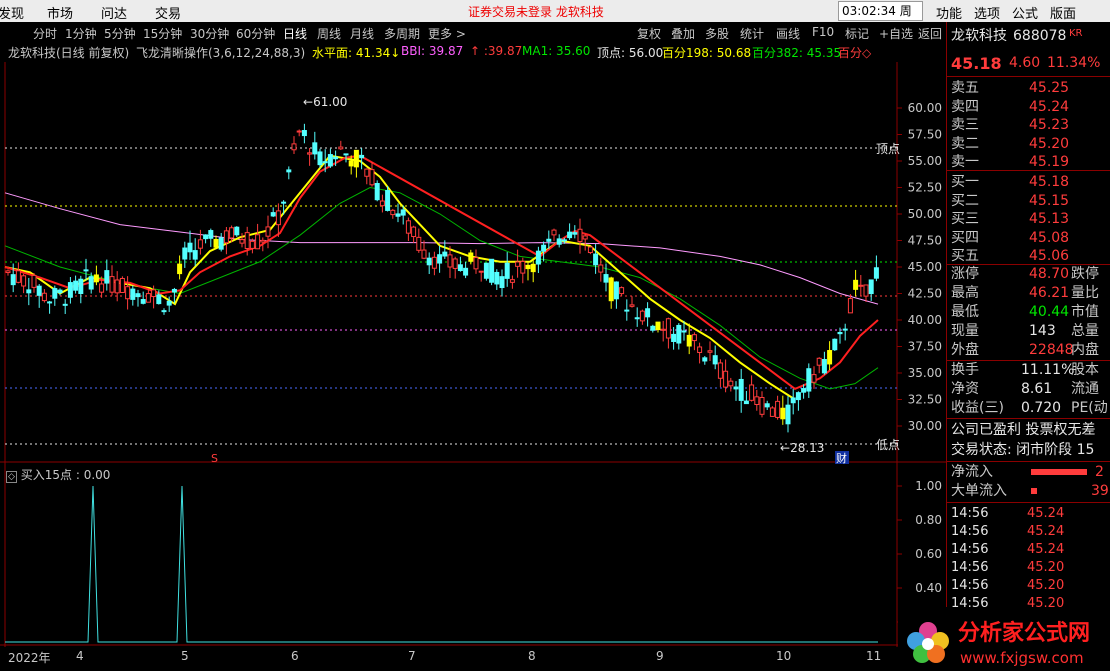  I want to click on finance-mark: 财, so click(841, 458).